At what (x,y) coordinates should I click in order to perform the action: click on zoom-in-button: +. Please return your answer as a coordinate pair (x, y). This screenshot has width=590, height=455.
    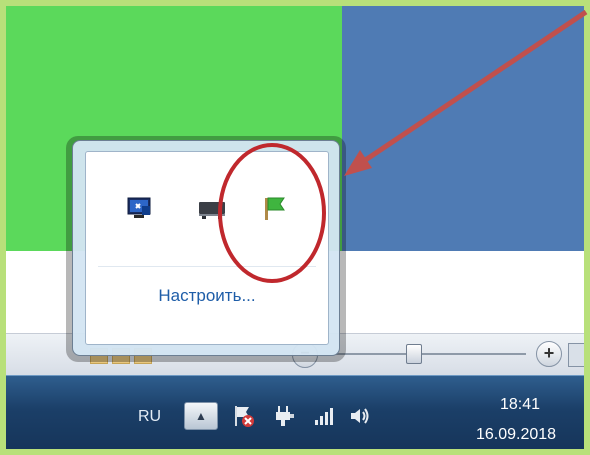
    Looking at the image, I should click on (549, 354).